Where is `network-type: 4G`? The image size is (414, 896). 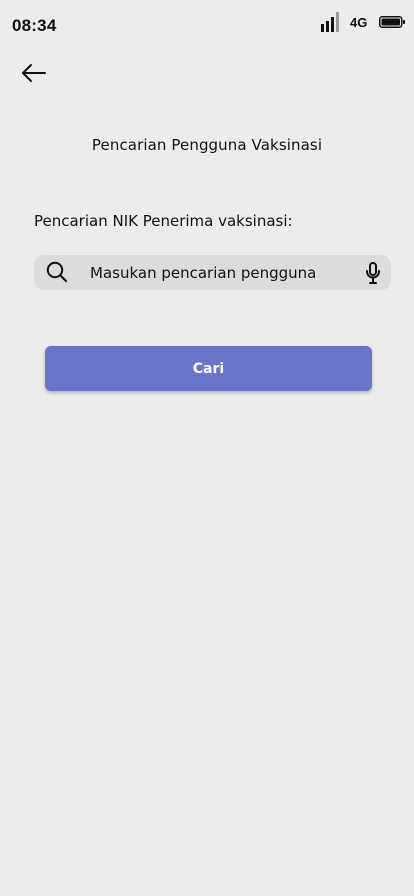
network-type: 4G is located at coordinates (359, 22).